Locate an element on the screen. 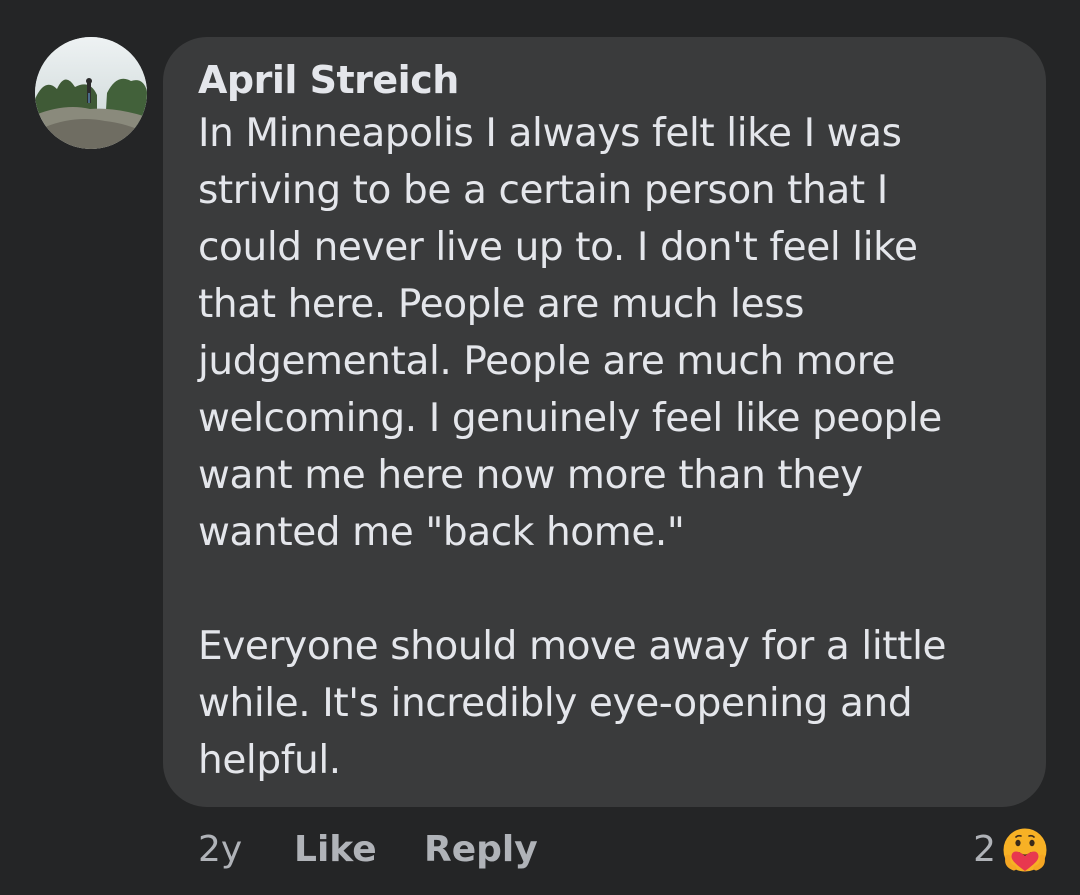  comment-line: that here. People are much less is located at coordinates (501, 304).